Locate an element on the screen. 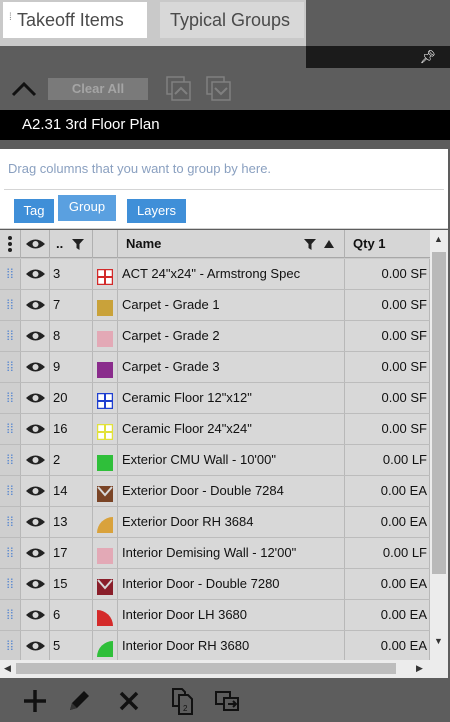 The width and height of the screenshot is (450, 722). clear-all-button: Clear All is located at coordinates (98, 89).